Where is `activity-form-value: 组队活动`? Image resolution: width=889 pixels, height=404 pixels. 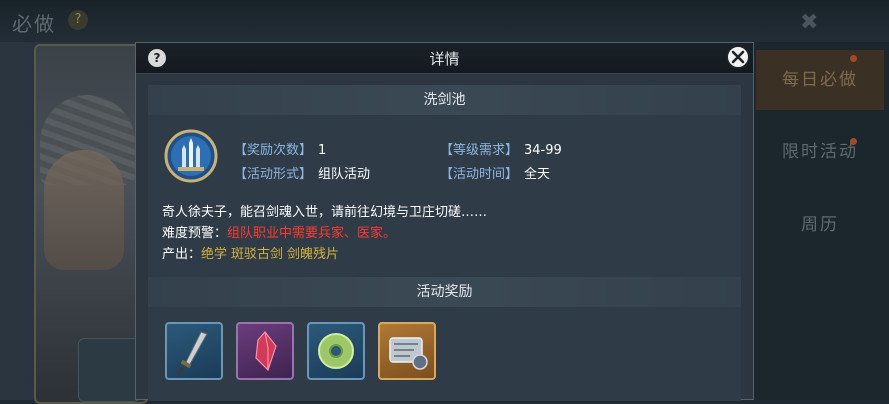
activity-form-value: 组队活动 is located at coordinates (344, 174).